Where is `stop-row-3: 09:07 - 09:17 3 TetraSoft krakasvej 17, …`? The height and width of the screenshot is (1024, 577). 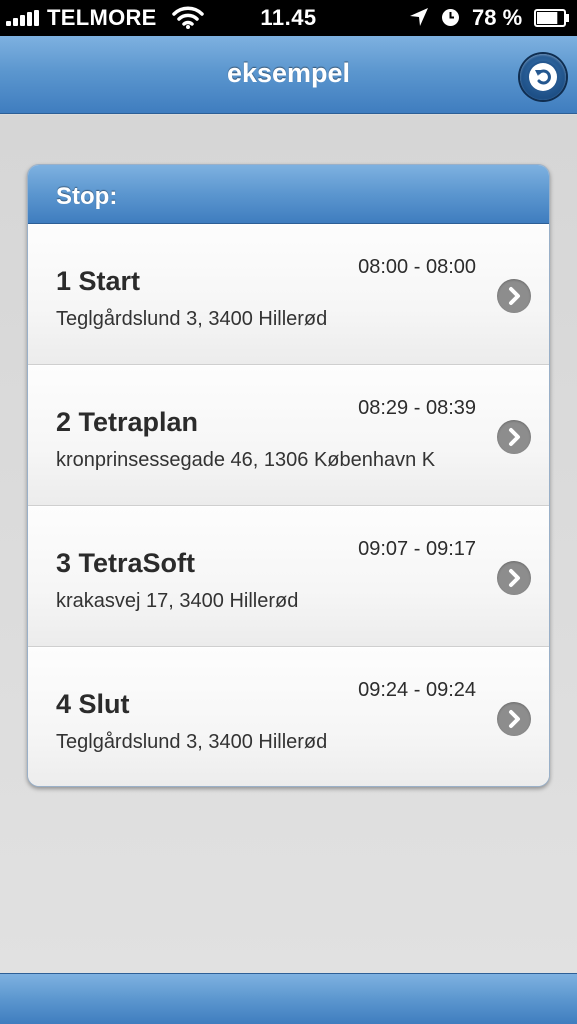
stop-row-3: 09:07 - 09:17 3 TetraSoft krakasvej 17, … is located at coordinates (288, 576).